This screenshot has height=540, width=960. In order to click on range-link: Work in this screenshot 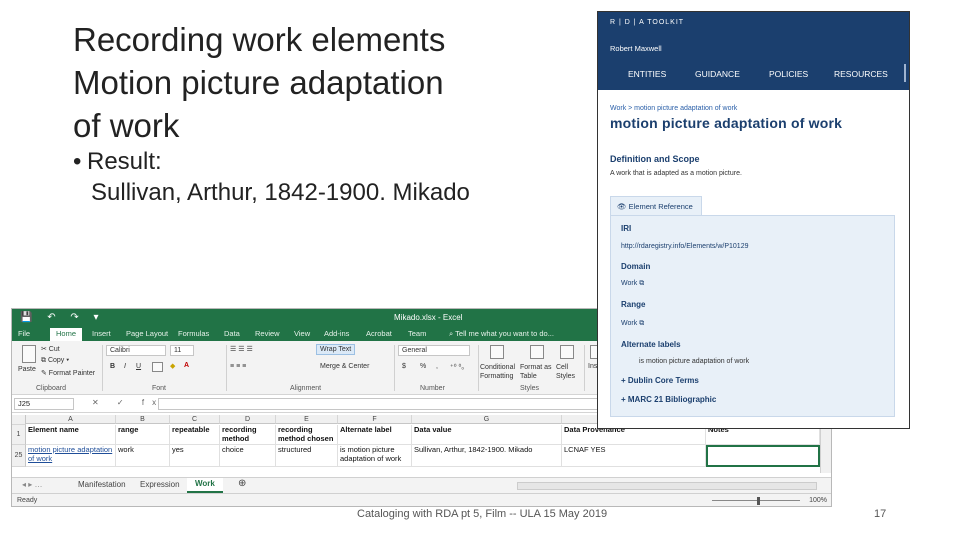, I will do `click(629, 323)`.